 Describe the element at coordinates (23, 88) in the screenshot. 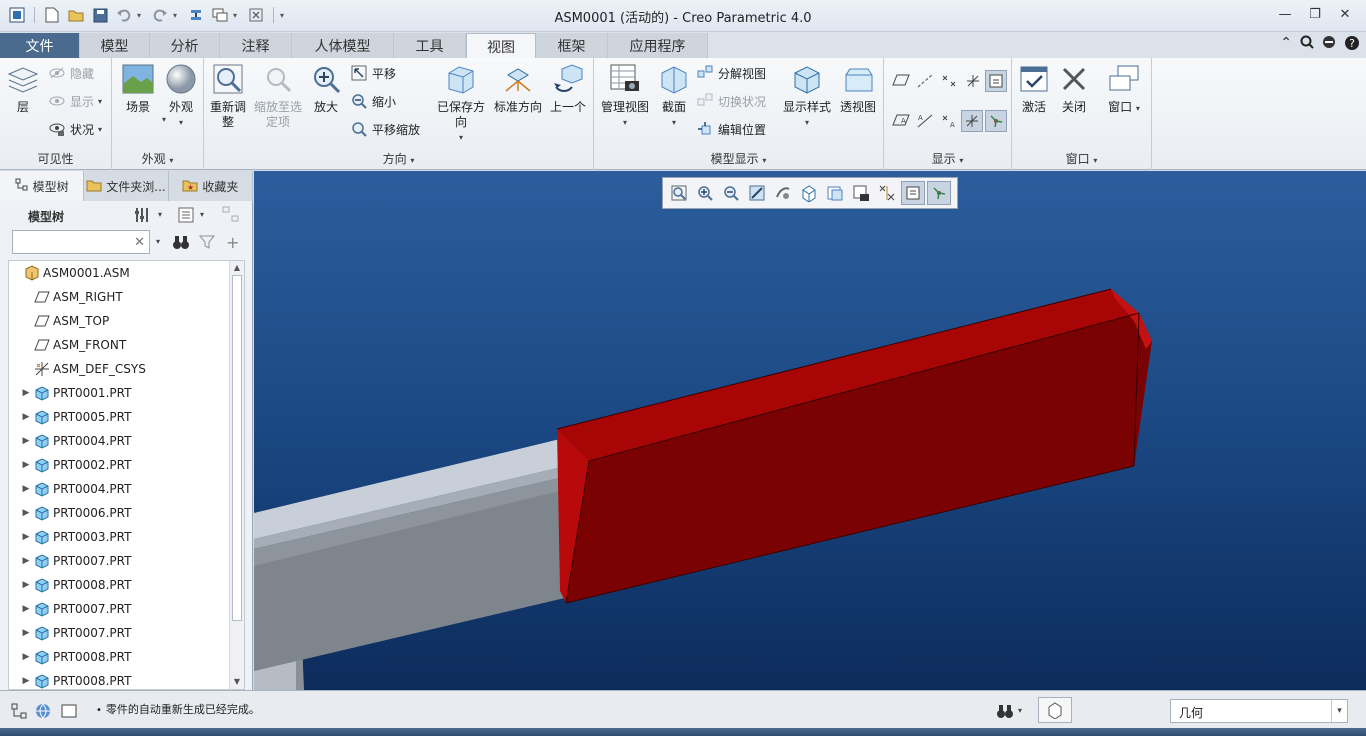

I see `layer-button: 层` at that location.